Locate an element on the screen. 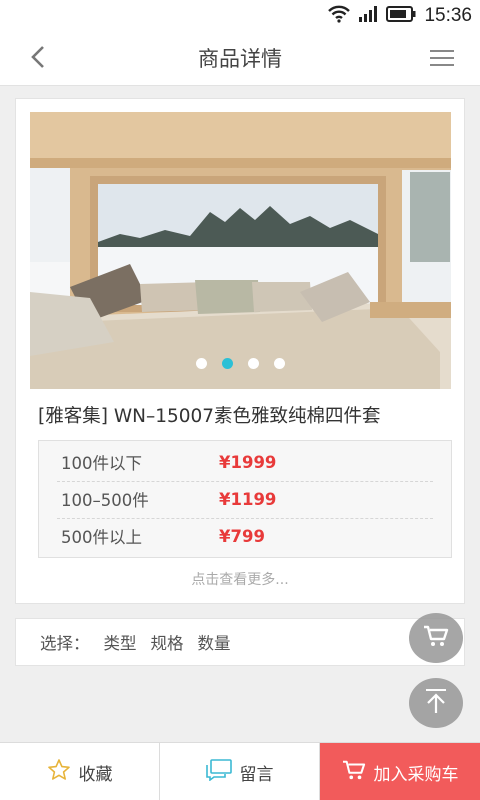 This screenshot has width=480, height=800. price-table: 100件以下 ¥1999 100–500件 ¥1199 500件以上 ¥799 is located at coordinates (245, 499).